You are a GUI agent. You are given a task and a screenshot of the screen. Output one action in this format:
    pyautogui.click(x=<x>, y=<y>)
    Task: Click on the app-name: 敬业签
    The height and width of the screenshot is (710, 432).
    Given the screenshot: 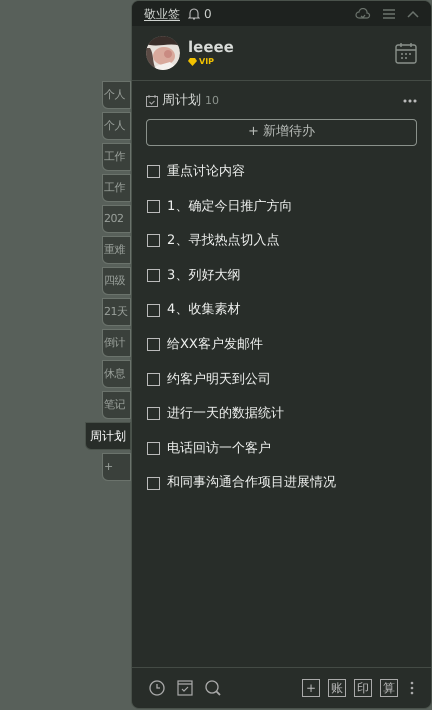 What is the action you would take?
    pyautogui.click(x=162, y=13)
    